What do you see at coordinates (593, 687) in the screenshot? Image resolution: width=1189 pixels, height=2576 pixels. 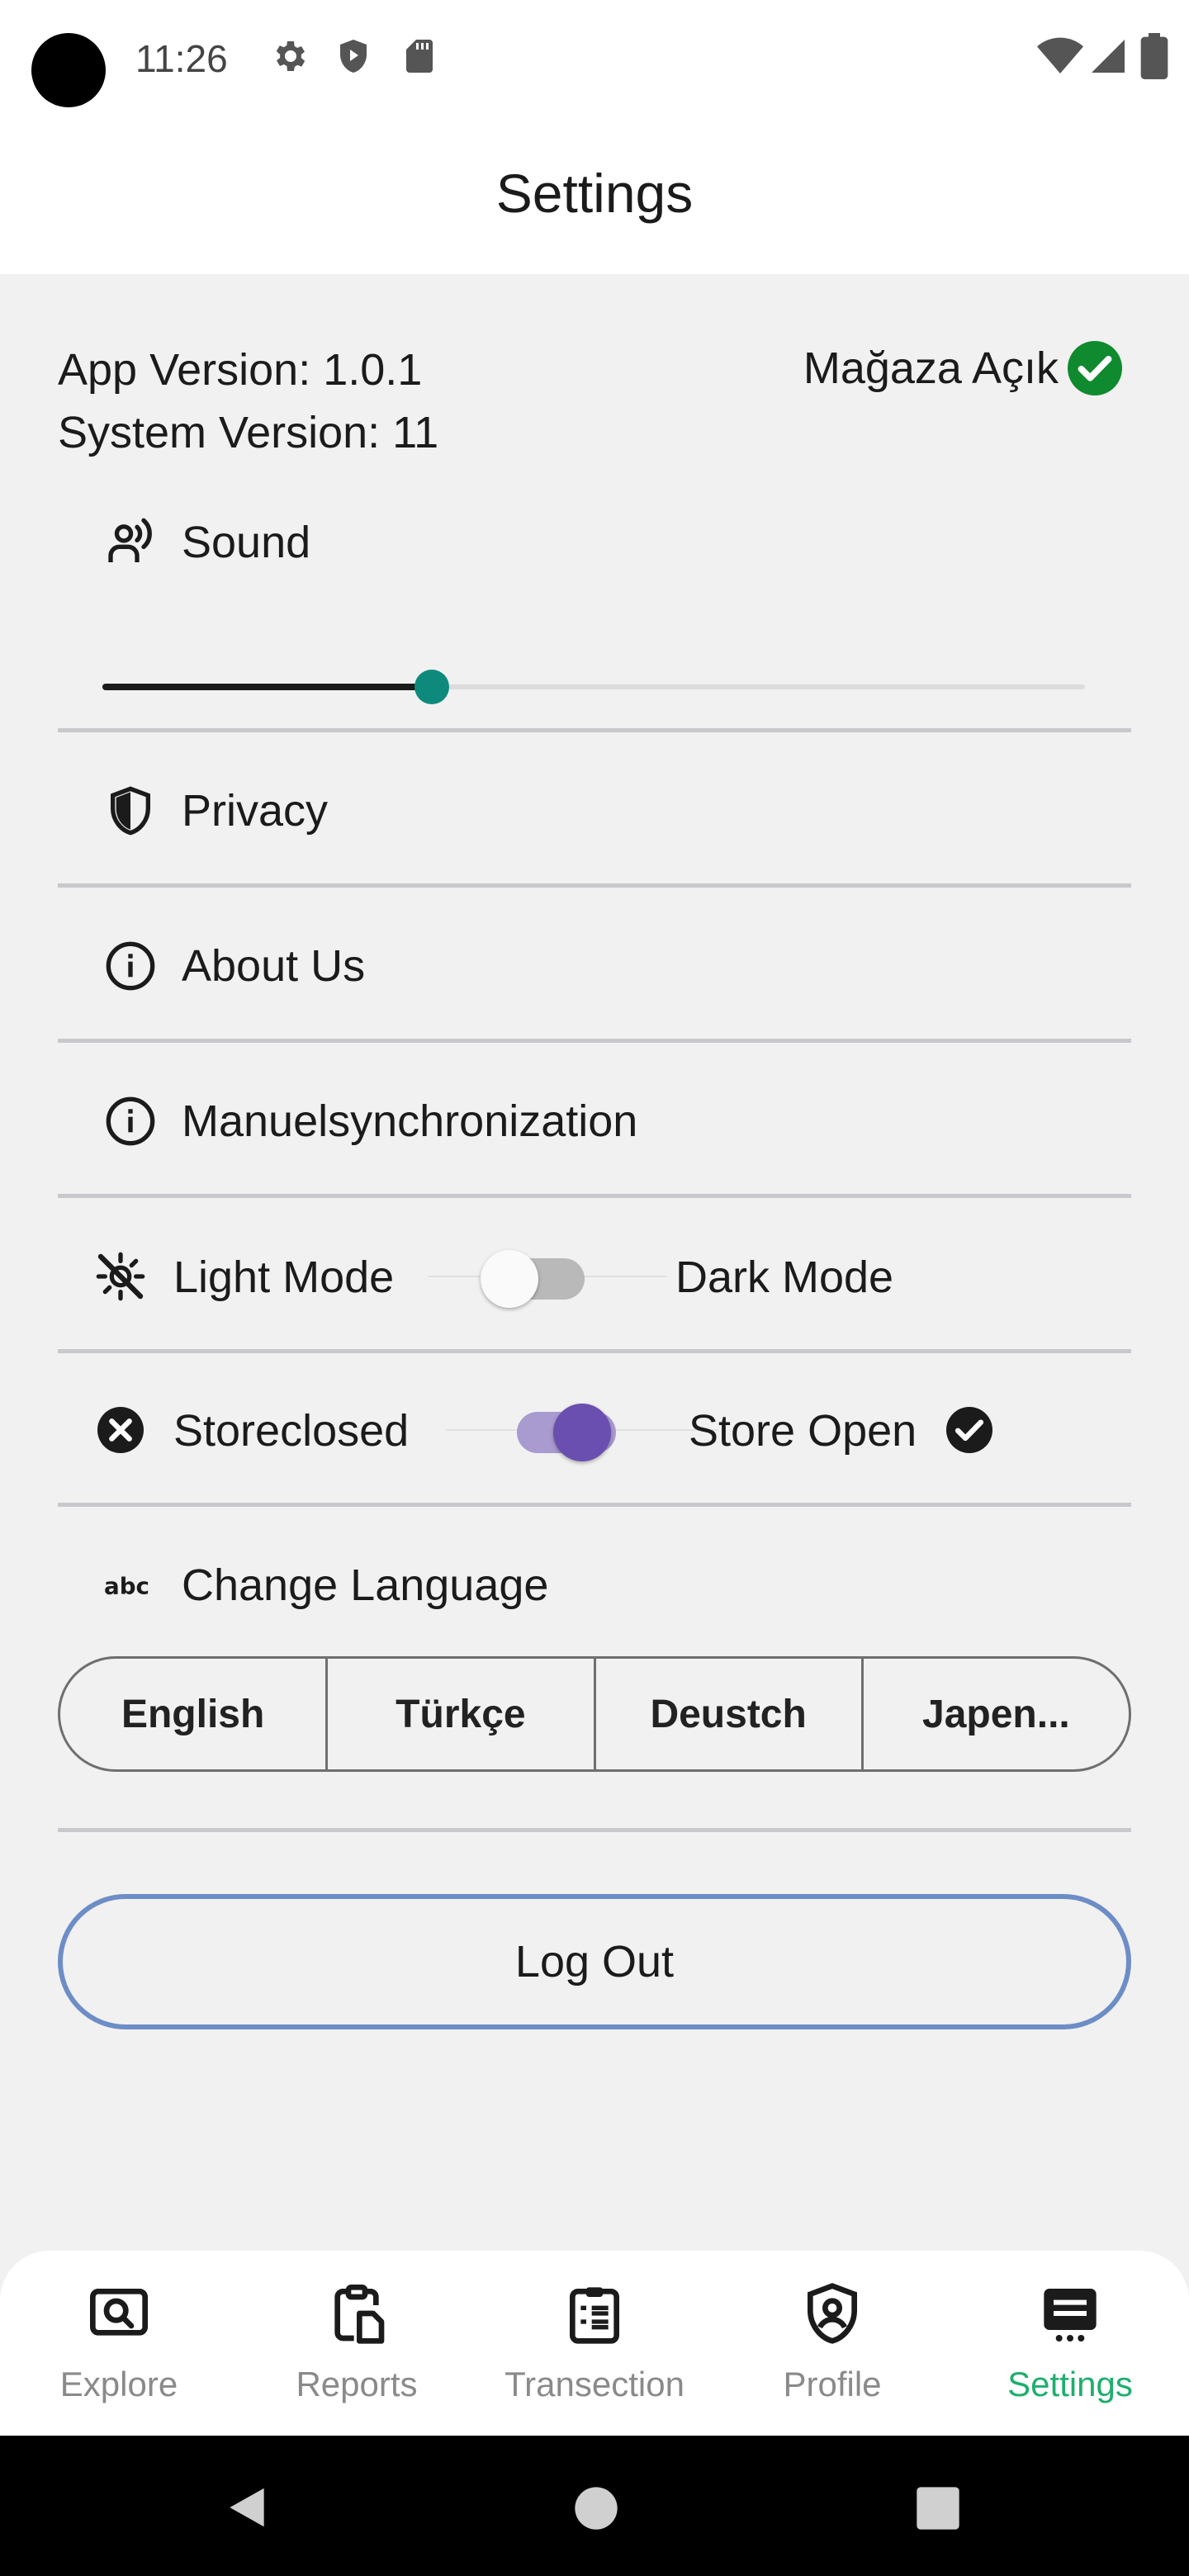 I see `volume-slider` at bounding box center [593, 687].